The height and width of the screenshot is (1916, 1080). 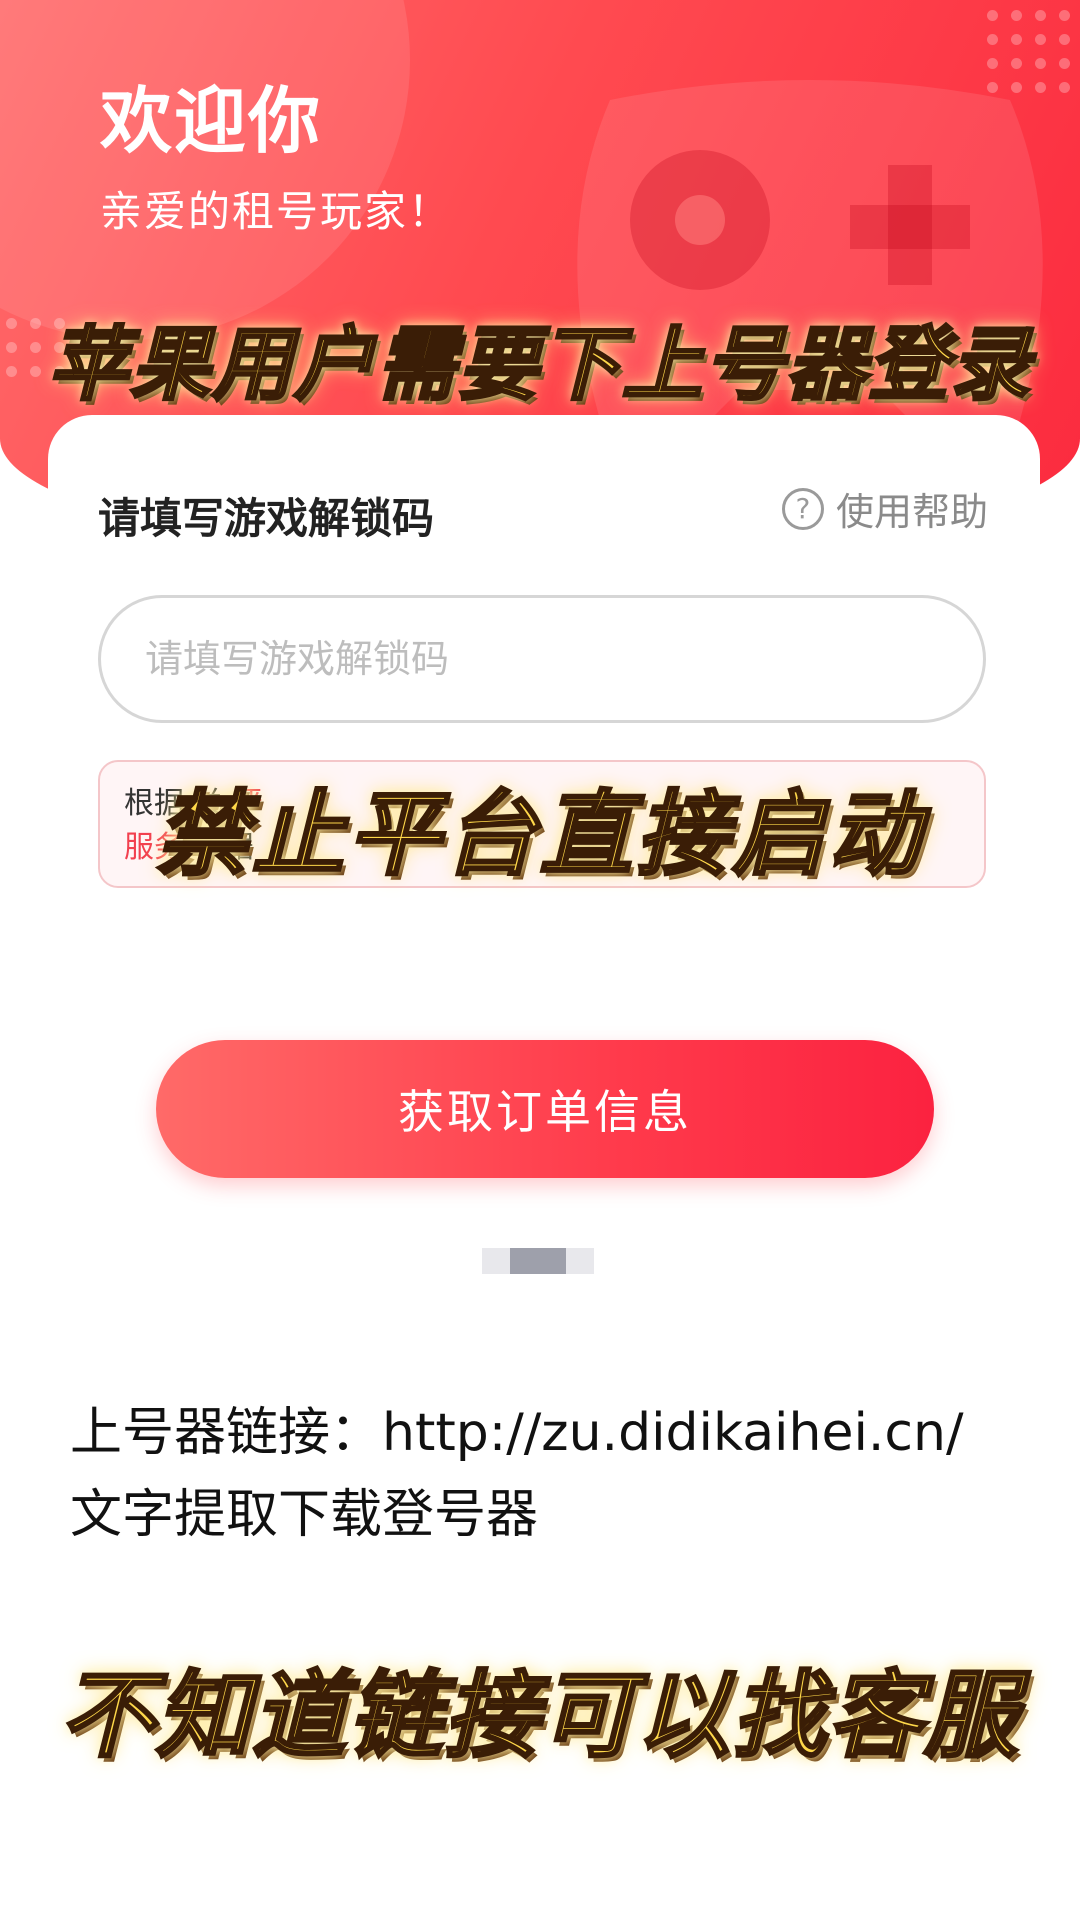 What do you see at coordinates (570, 1474) in the screenshot?
I see `download-link-text: 上号器链接：http://zu.didikaihei.cn/ 文字提取下载登号器` at bounding box center [570, 1474].